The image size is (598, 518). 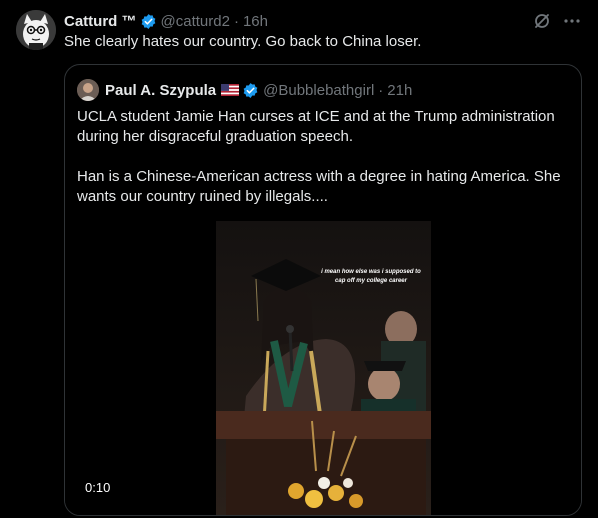 I want to click on quoted-tweet-header: Paul A. Szypula @Bubblebathgirl · 21h, so click(x=244, y=90).